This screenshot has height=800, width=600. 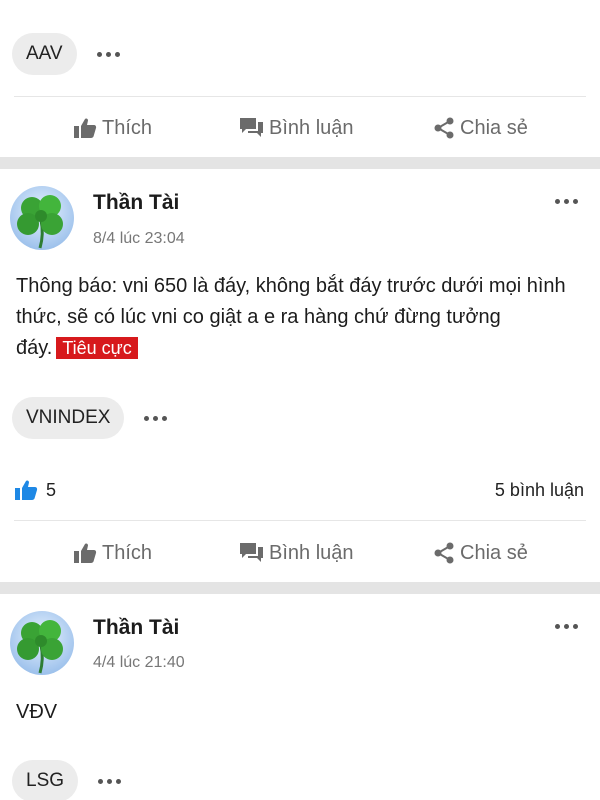 I want to click on stock-tag-aav: AAV, so click(x=44, y=54).